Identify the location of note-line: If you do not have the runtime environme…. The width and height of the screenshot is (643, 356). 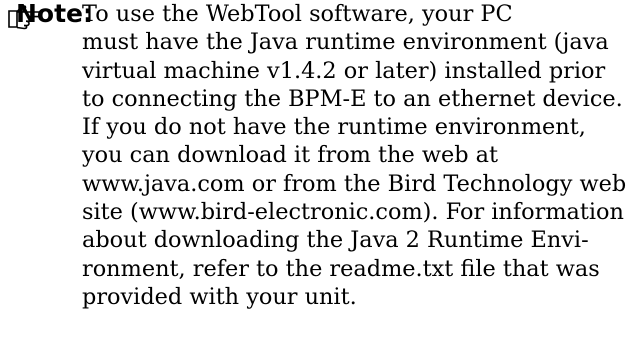
(334, 127).